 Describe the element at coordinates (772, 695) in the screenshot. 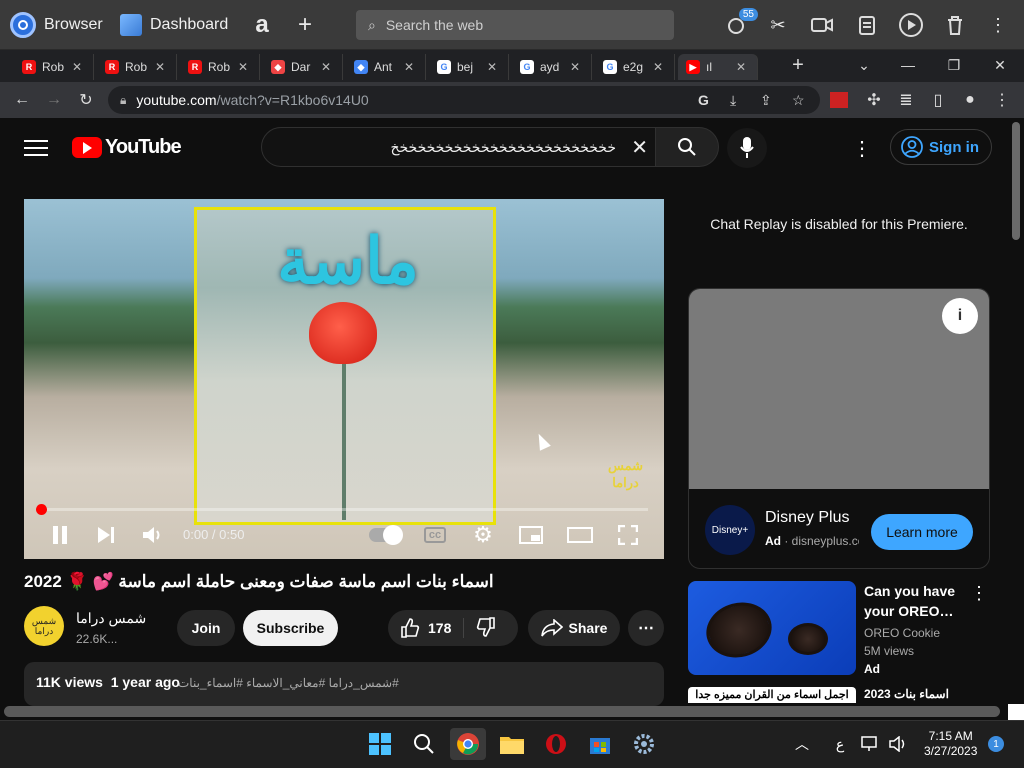

I see `reco2-thumbnail-caption: اجمل اسماء من القران مميزه جدا` at that location.